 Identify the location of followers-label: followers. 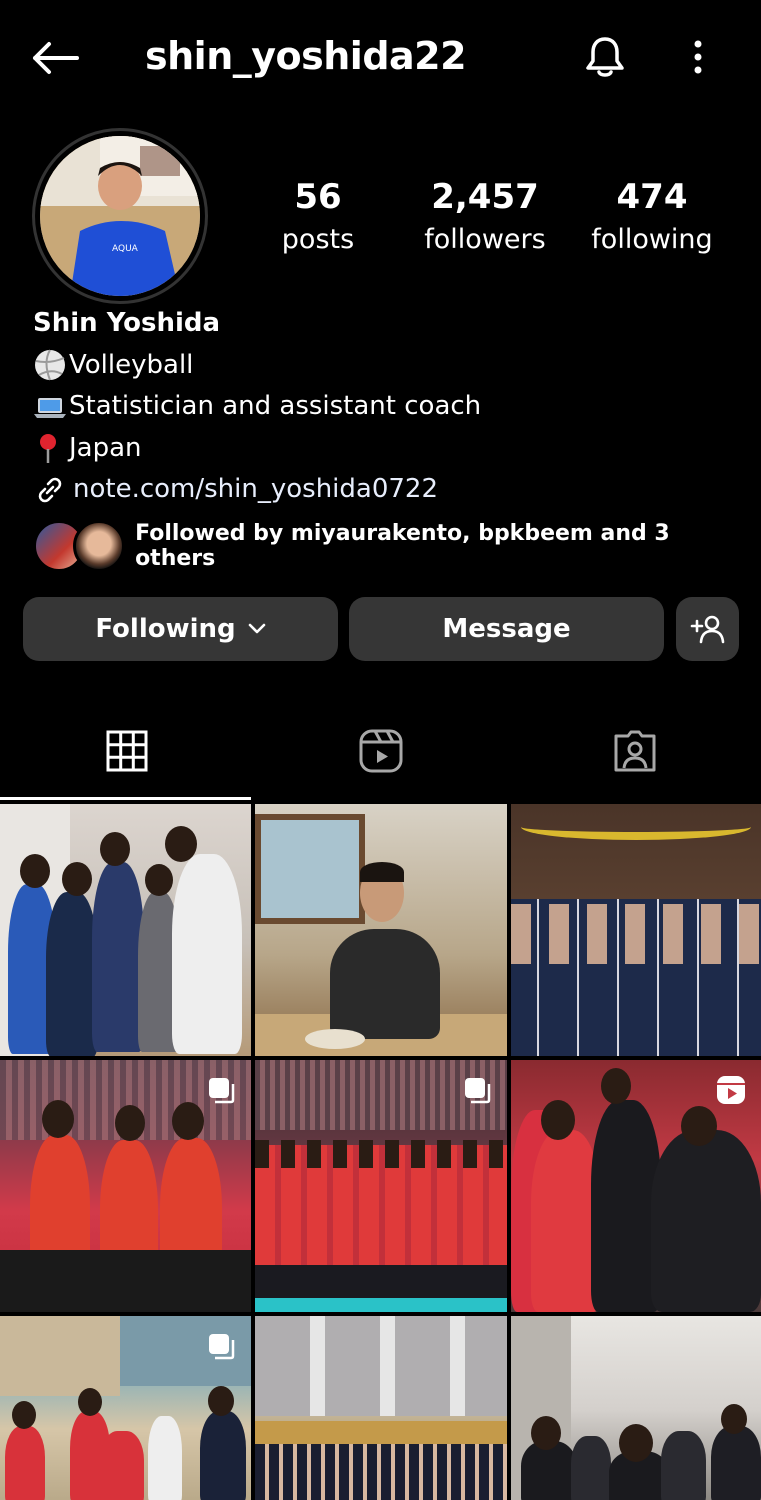
(485, 239).